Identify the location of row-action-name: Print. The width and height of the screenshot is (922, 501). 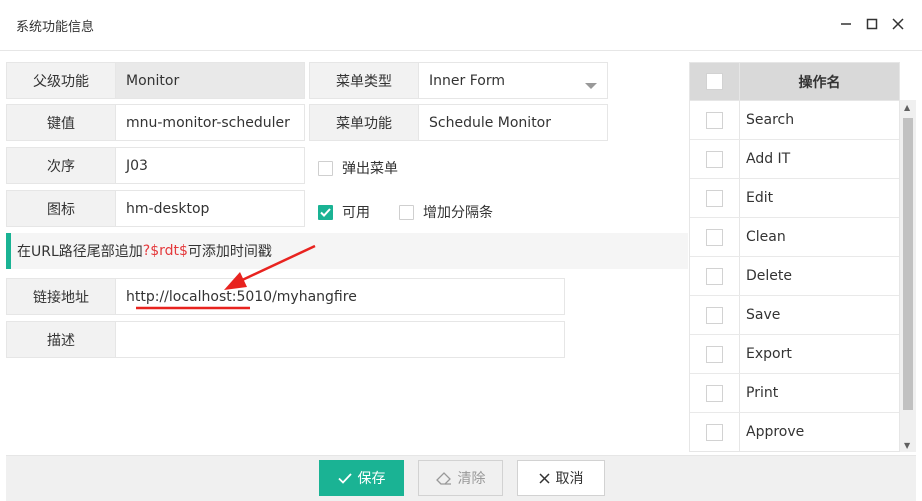
(762, 393).